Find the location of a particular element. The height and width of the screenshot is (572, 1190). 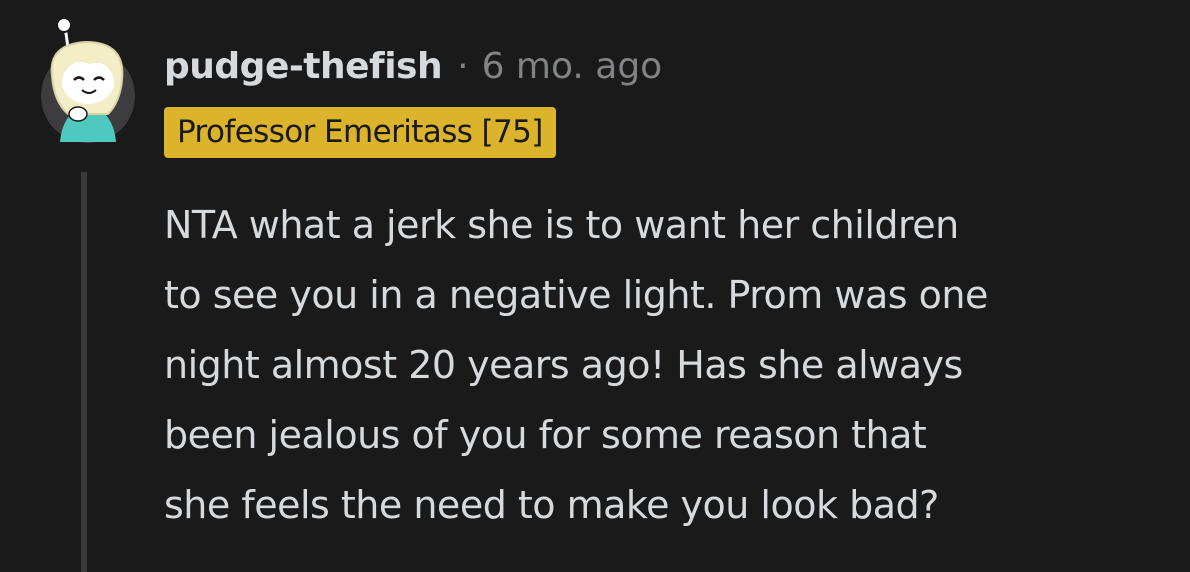

comment-header: pudge-thefish · 6 mo. ago is located at coordinates (413, 66).